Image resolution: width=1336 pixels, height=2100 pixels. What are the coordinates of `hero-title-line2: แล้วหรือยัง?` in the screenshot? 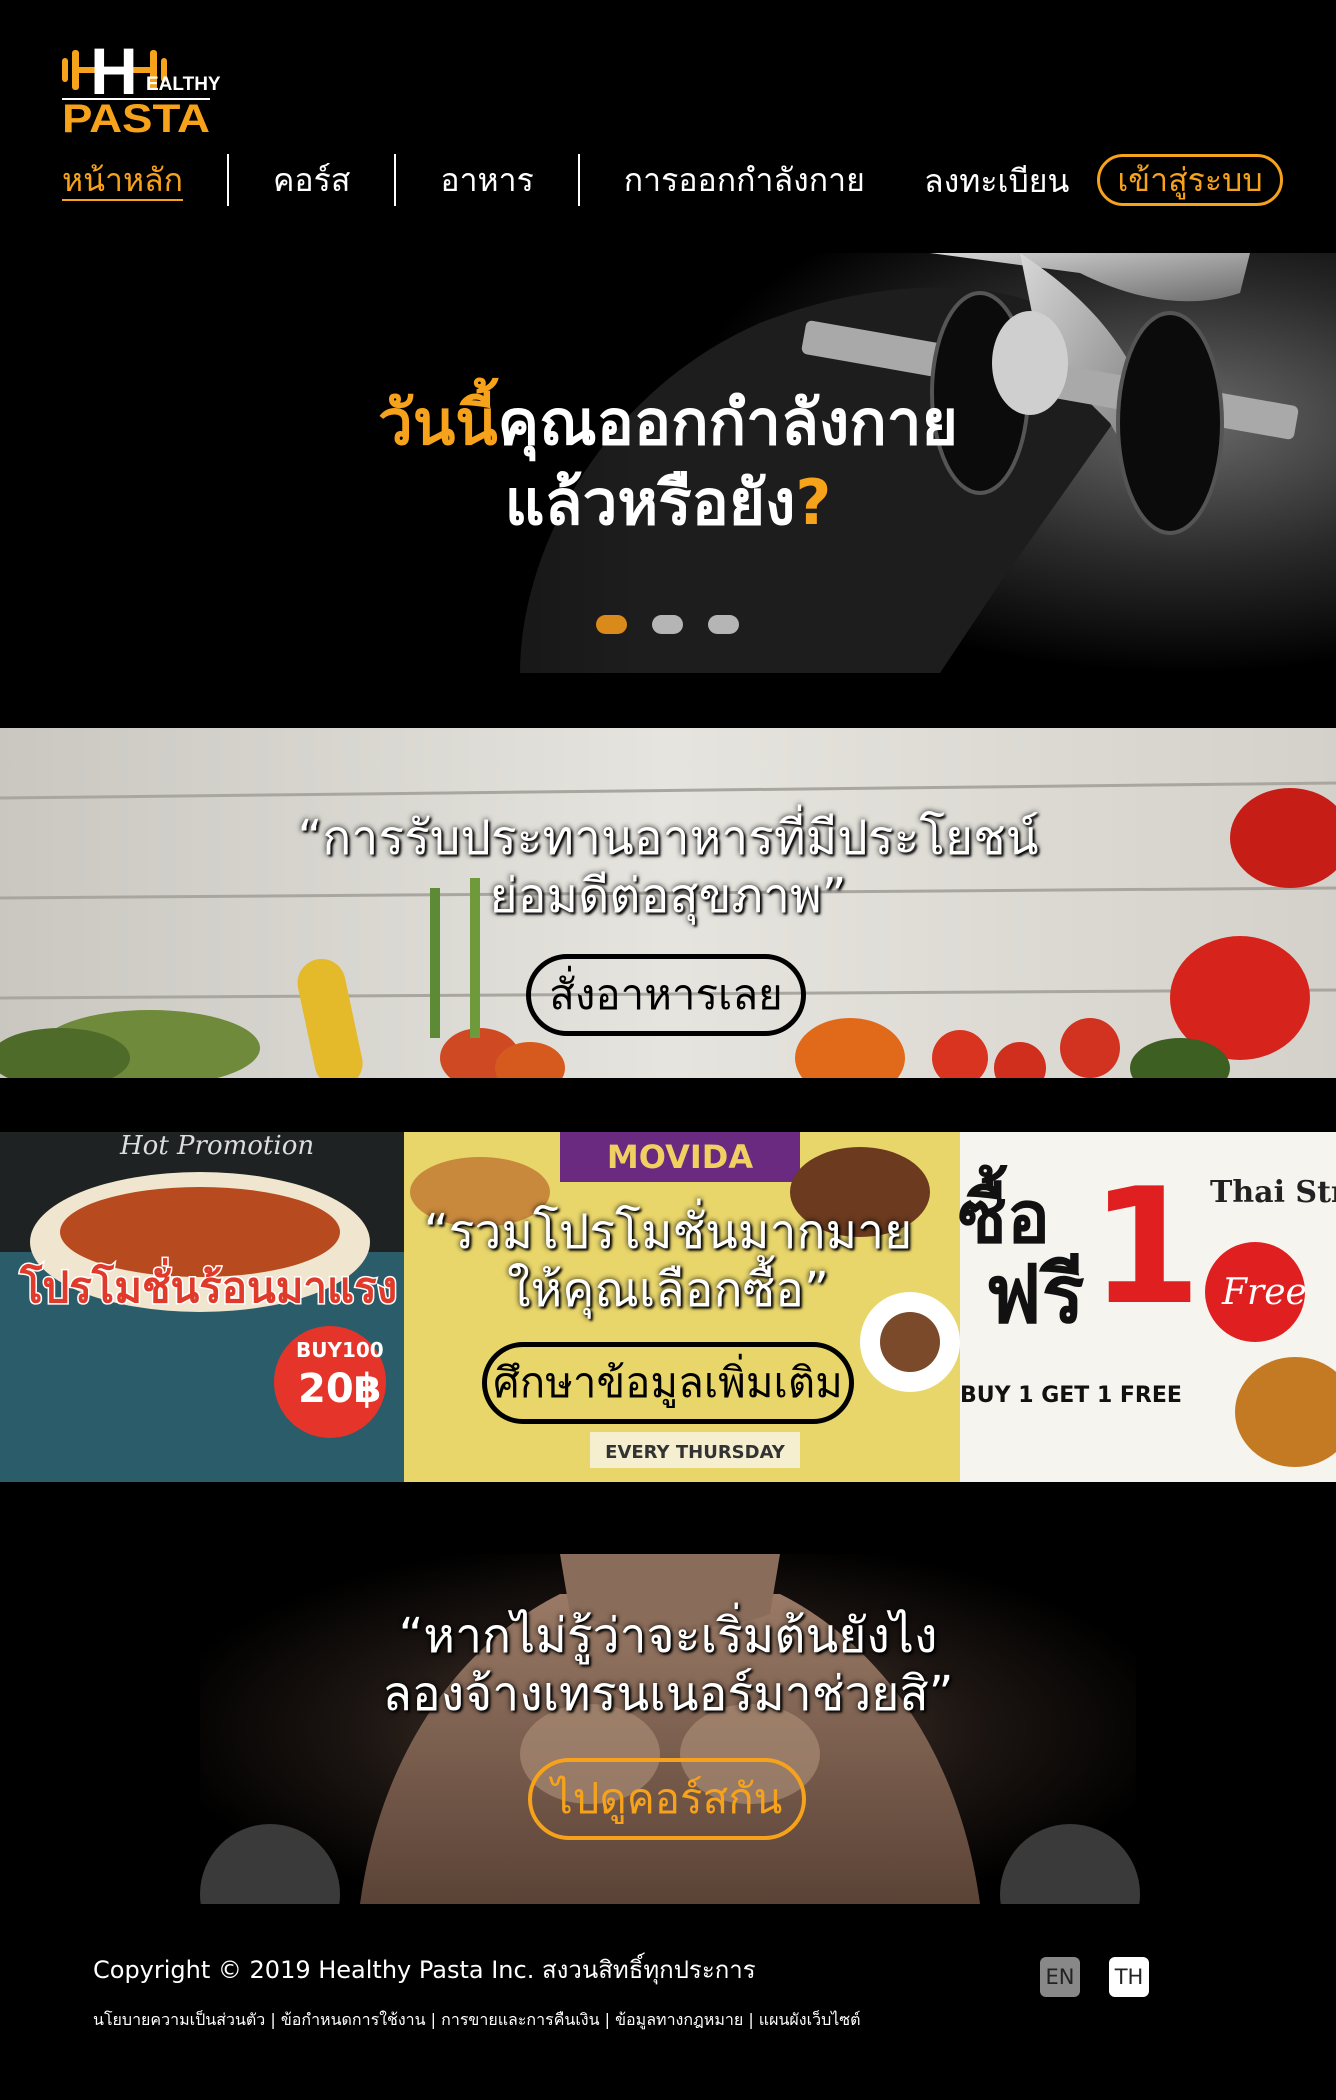 It's located at (668, 503).